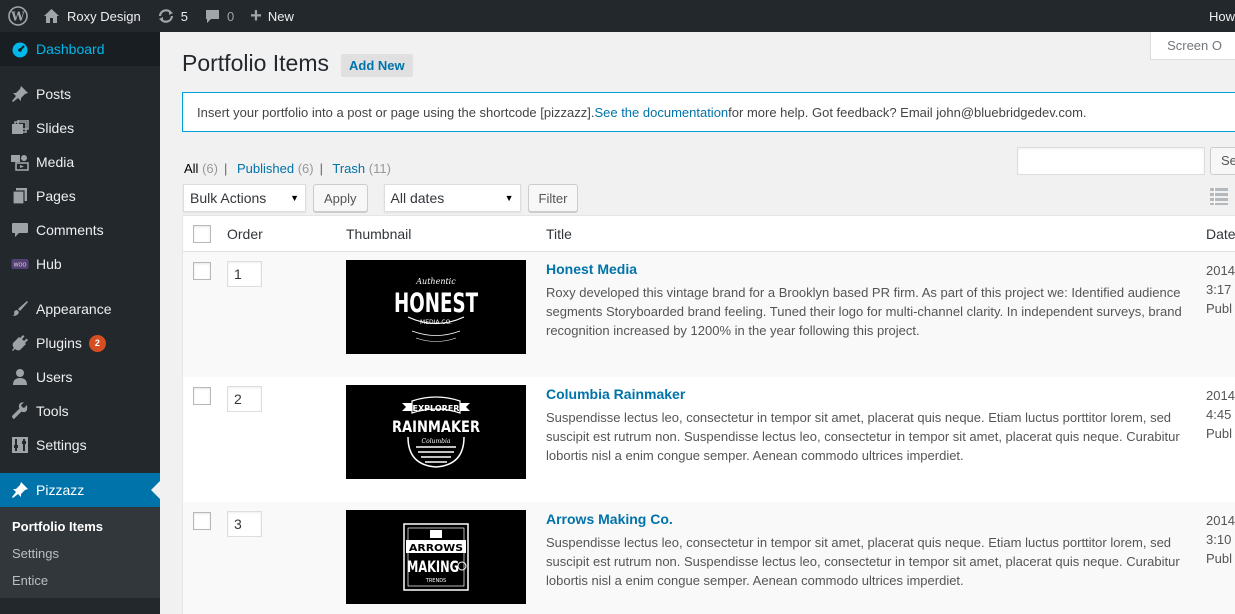 This screenshot has height=614, width=1235. I want to click on sidebar-item-label: Posts, so click(54, 94).